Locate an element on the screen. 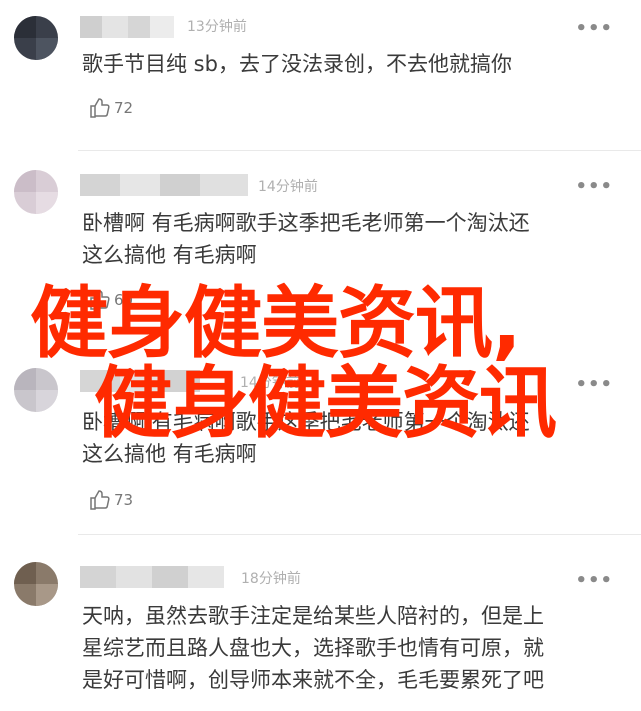 Image resolution: width=641 pixels, height=711 pixels. like-button: 72 is located at coordinates (110, 108).